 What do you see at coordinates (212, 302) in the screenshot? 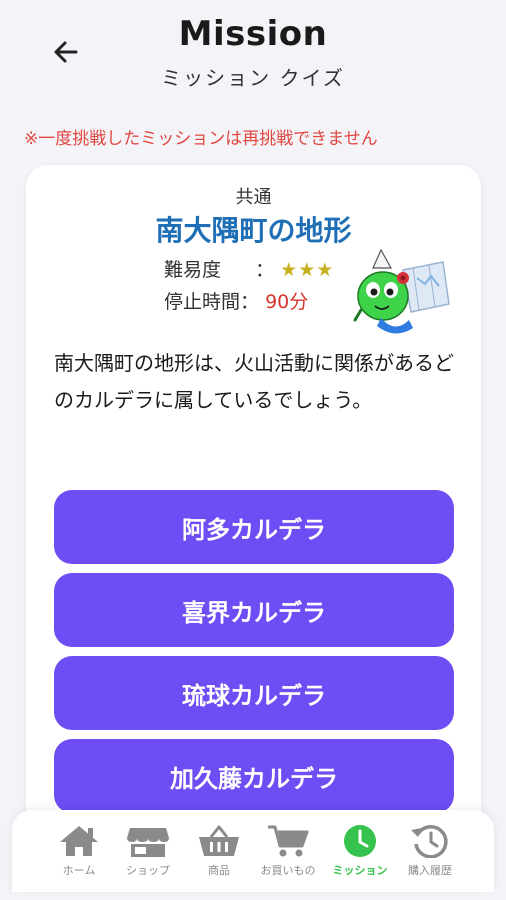
I see `stop-time-label: 停止時間：` at bounding box center [212, 302].